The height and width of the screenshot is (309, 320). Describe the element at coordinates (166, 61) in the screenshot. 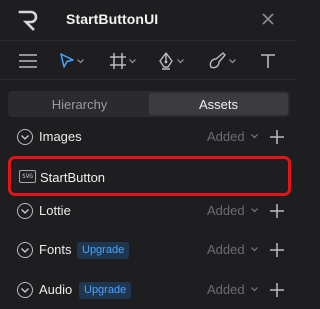

I see `pen-icon` at that location.